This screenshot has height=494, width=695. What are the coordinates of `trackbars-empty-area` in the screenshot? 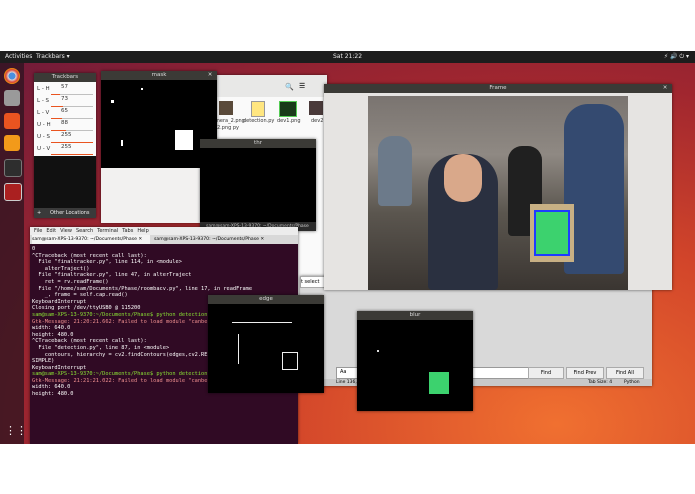 It's located at (65, 182).